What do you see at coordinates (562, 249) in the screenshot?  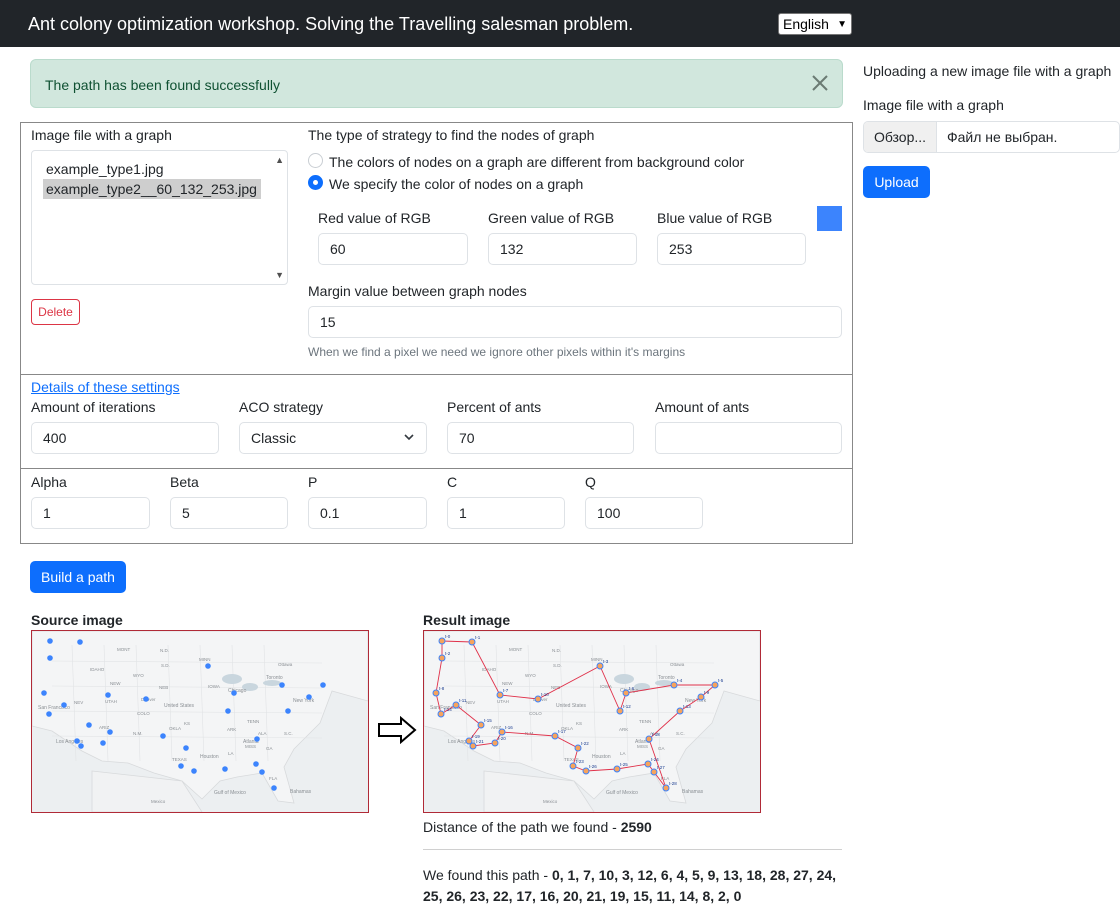 I see `green-input: 132` at bounding box center [562, 249].